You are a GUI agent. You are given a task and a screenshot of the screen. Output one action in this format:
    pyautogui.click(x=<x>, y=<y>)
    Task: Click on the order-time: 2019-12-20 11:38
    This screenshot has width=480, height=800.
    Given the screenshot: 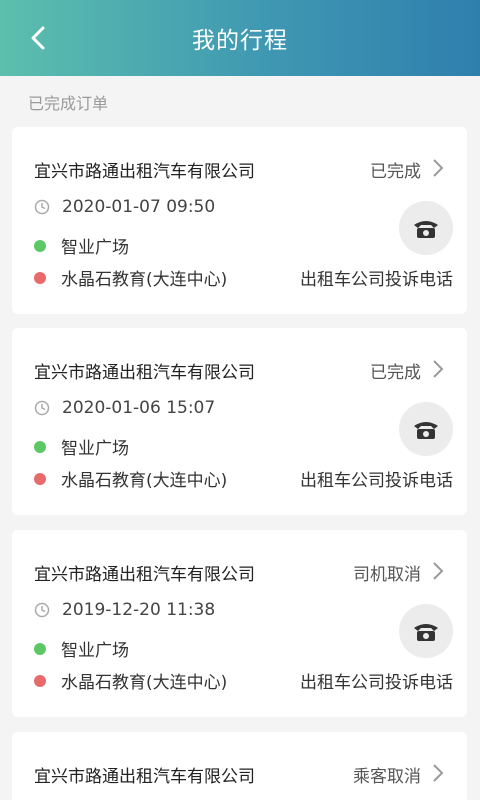 What is the action you would take?
    pyautogui.click(x=139, y=610)
    